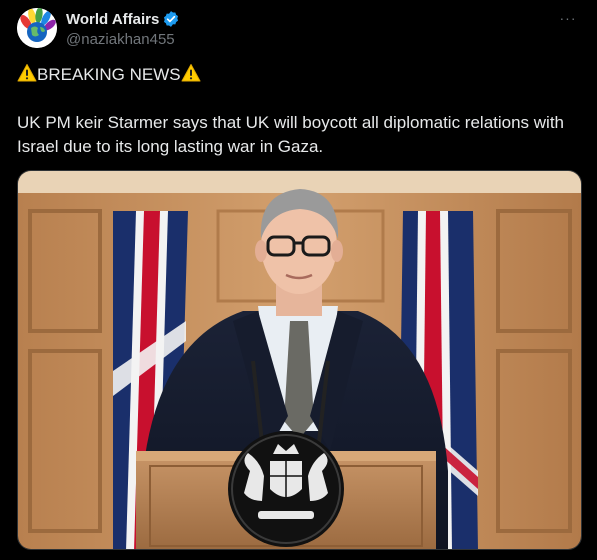  What do you see at coordinates (171, 19) in the screenshot?
I see `verified-badge-icon` at bounding box center [171, 19].